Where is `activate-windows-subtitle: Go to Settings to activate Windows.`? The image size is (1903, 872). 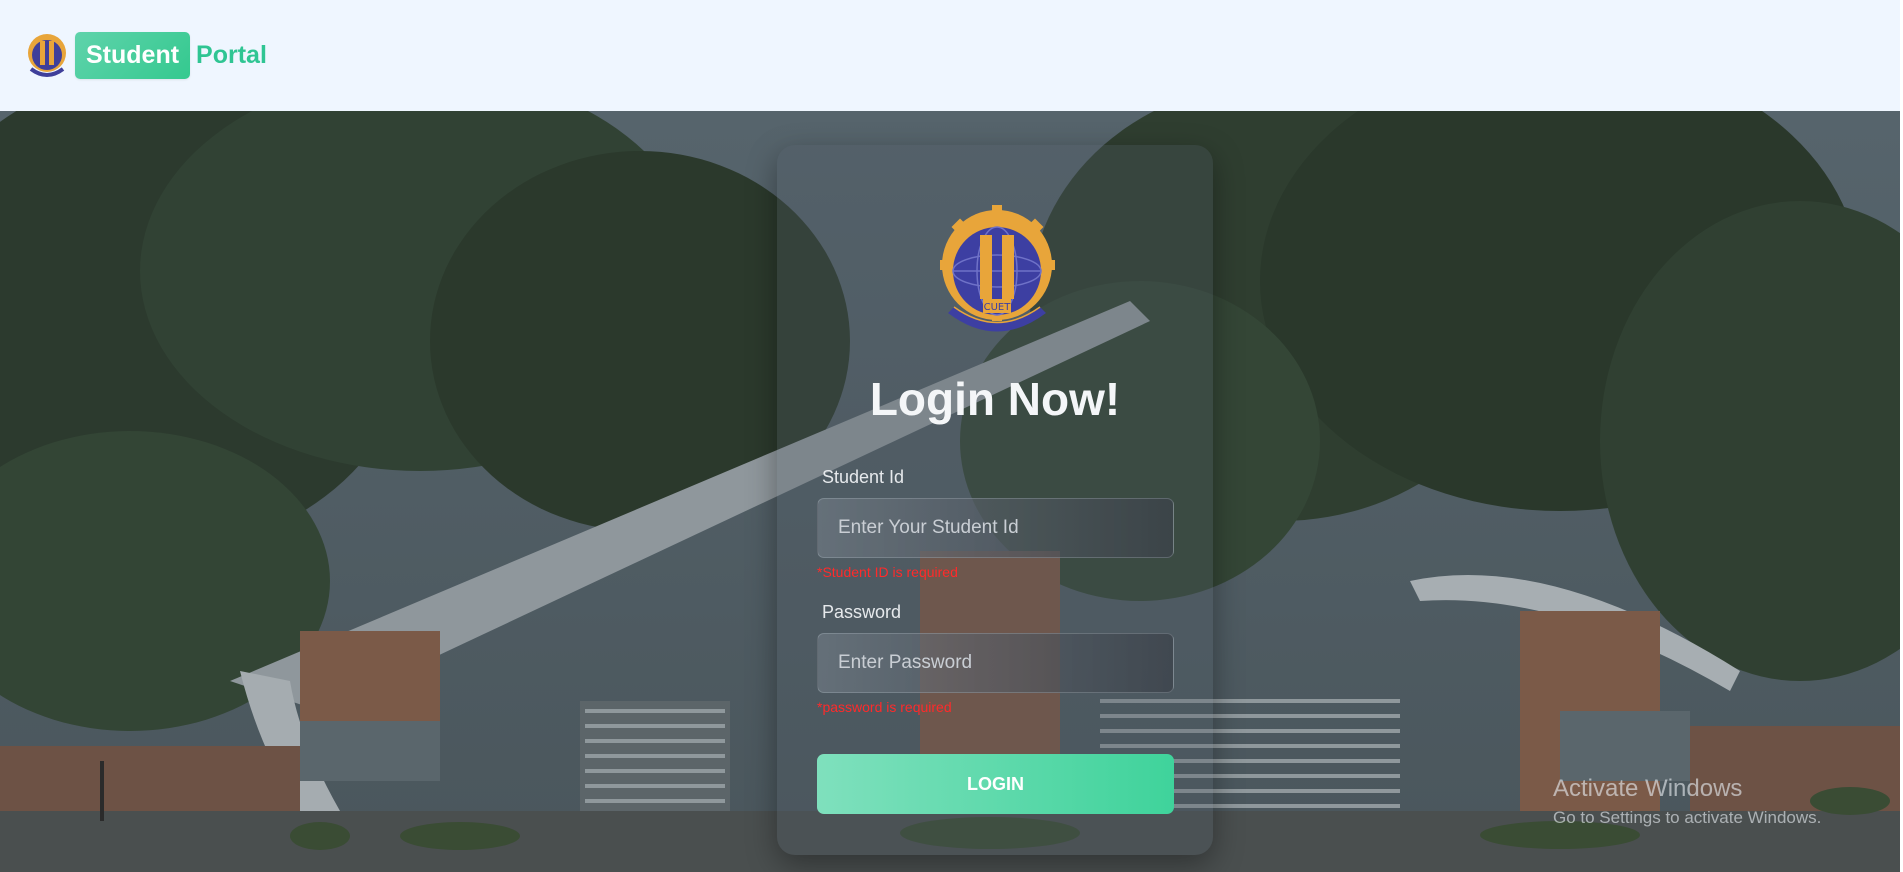
activate-windows-subtitle: Go to Settings to activate Windows. is located at coordinates (1687, 817).